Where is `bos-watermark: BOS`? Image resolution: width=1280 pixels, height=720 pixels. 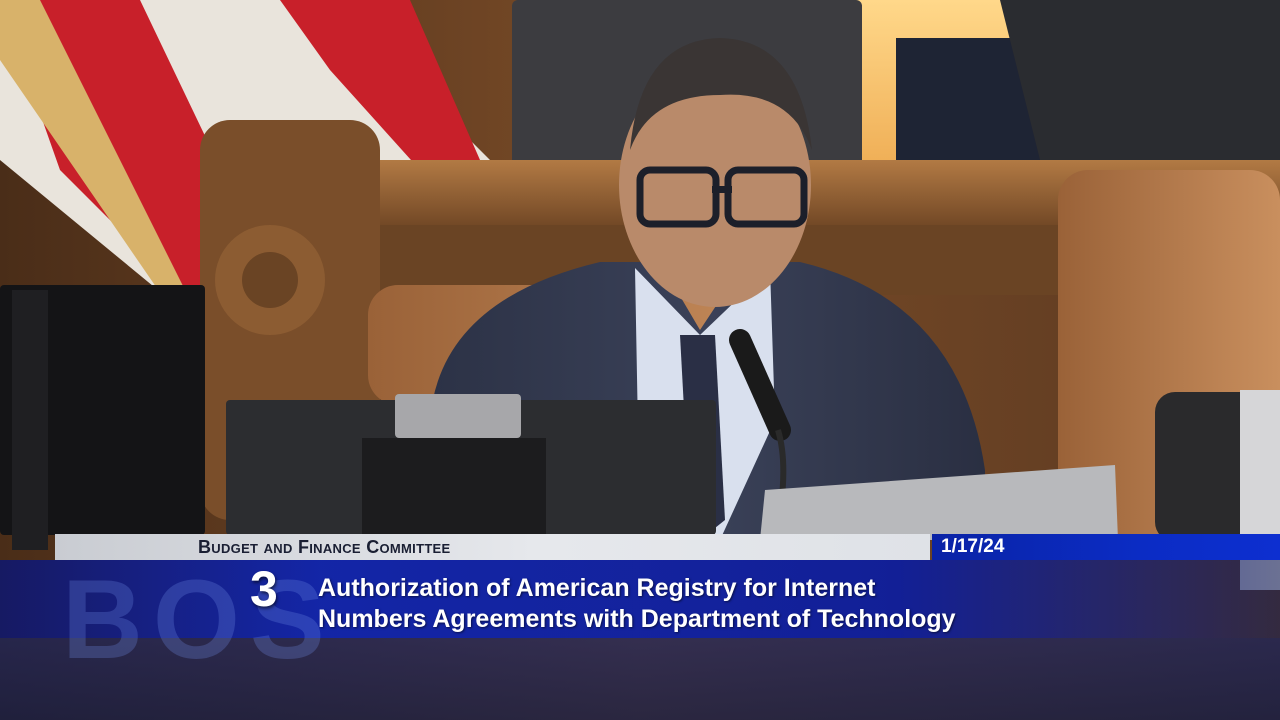 bos-watermark: BOS is located at coordinates (198, 619).